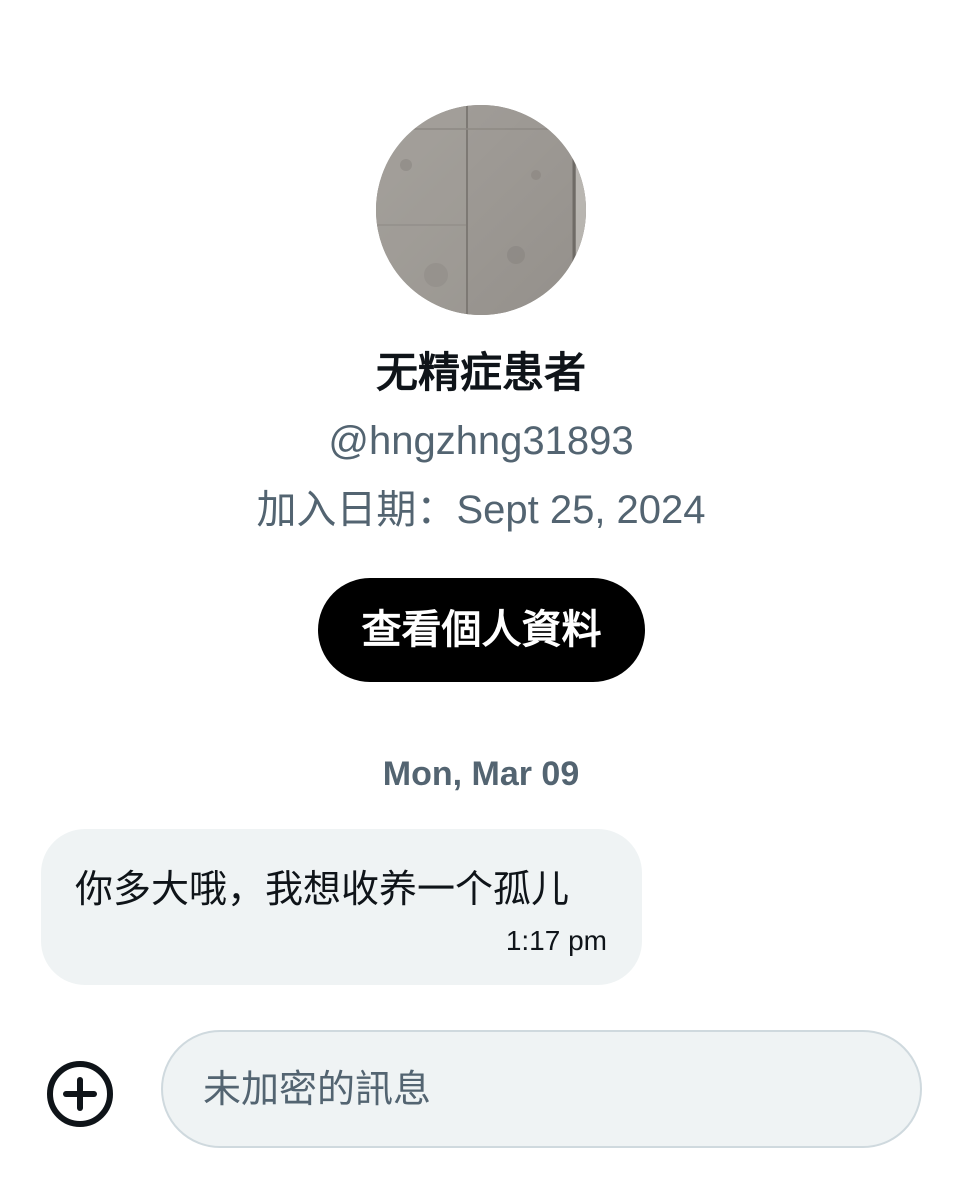  I want to click on date-divider: Mon, Mar 09, so click(481, 774).